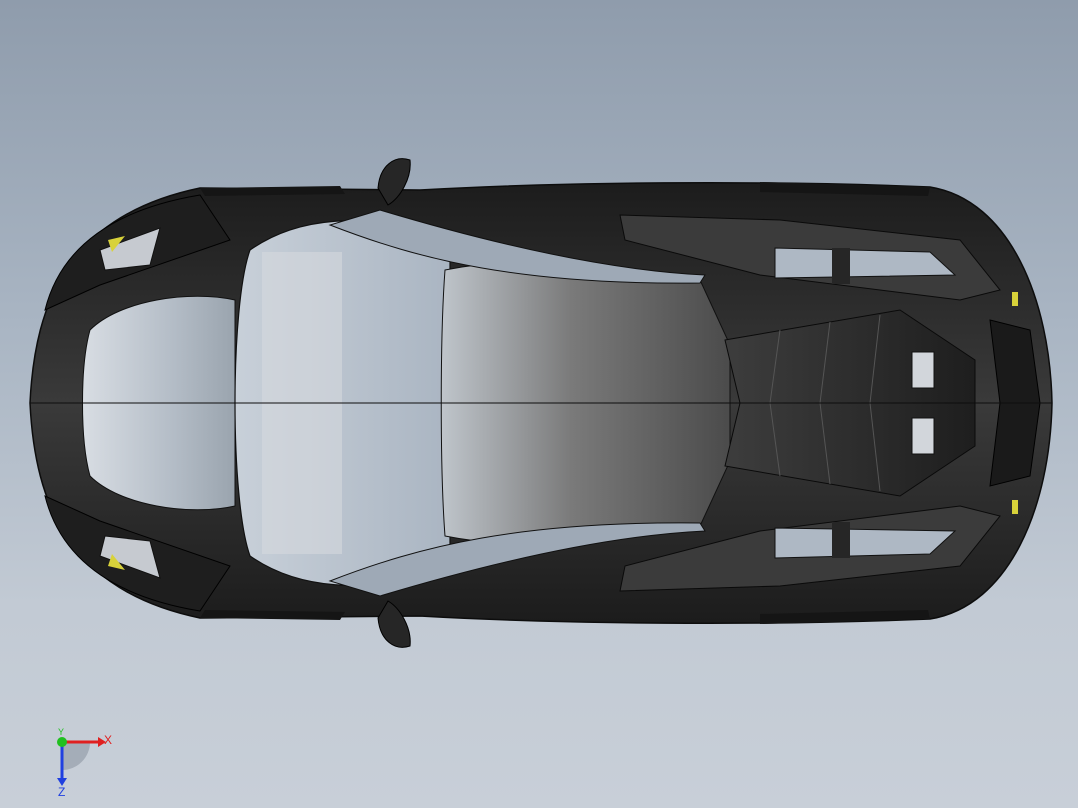  What do you see at coordinates (865, 543) in the screenshot?
I see `rear-glass-bottom` at bounding box center [865, 543].